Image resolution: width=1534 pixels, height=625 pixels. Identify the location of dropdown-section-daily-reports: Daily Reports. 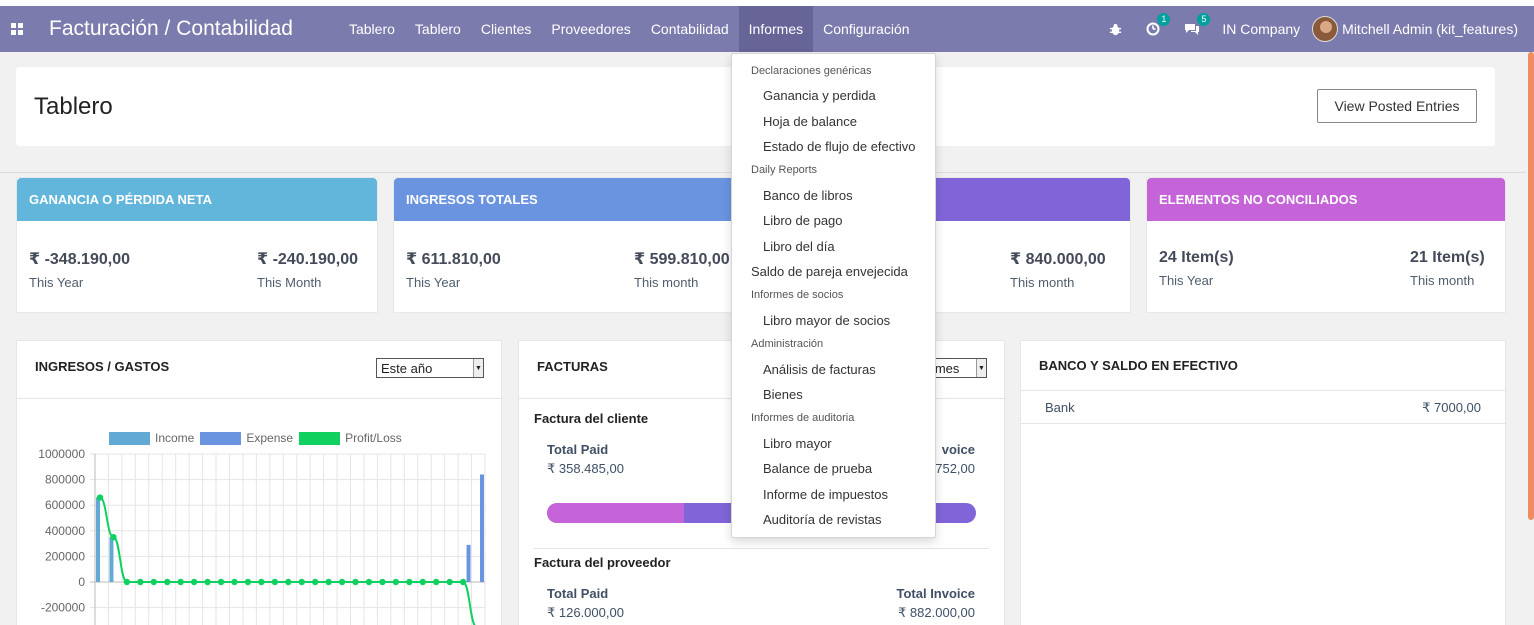
(784, 170).